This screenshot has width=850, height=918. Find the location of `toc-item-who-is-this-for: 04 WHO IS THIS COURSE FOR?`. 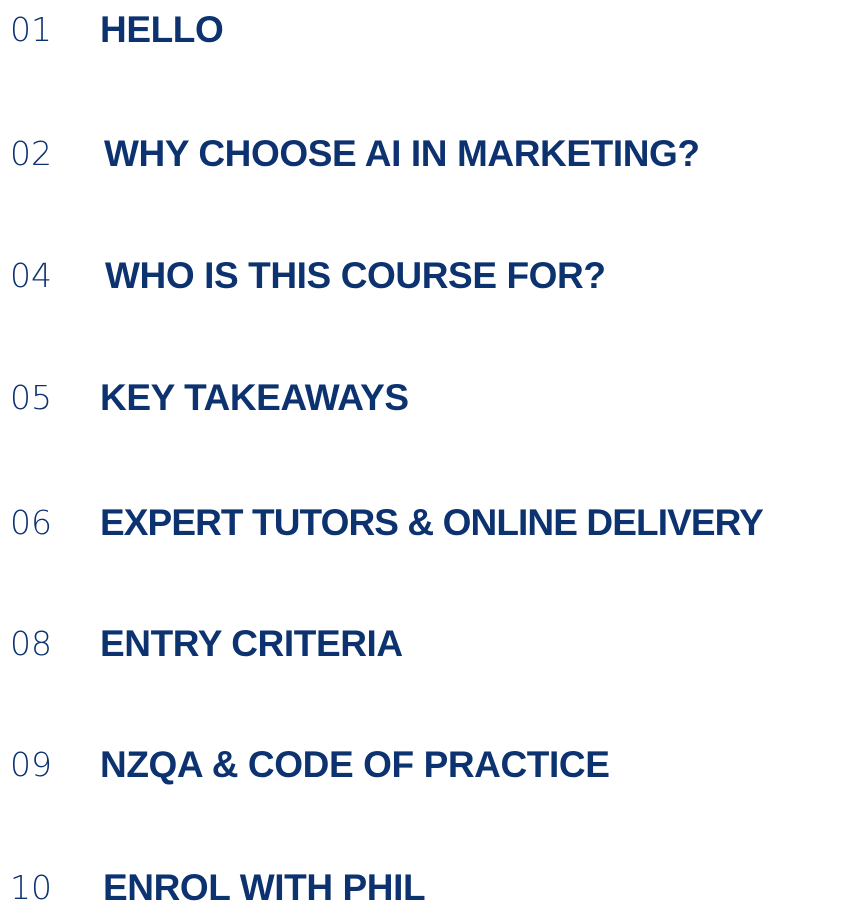

toc-item-who-is-this-for: 04 WHO IS THIS COURSE FOR? is located at coordinates (425, 276).